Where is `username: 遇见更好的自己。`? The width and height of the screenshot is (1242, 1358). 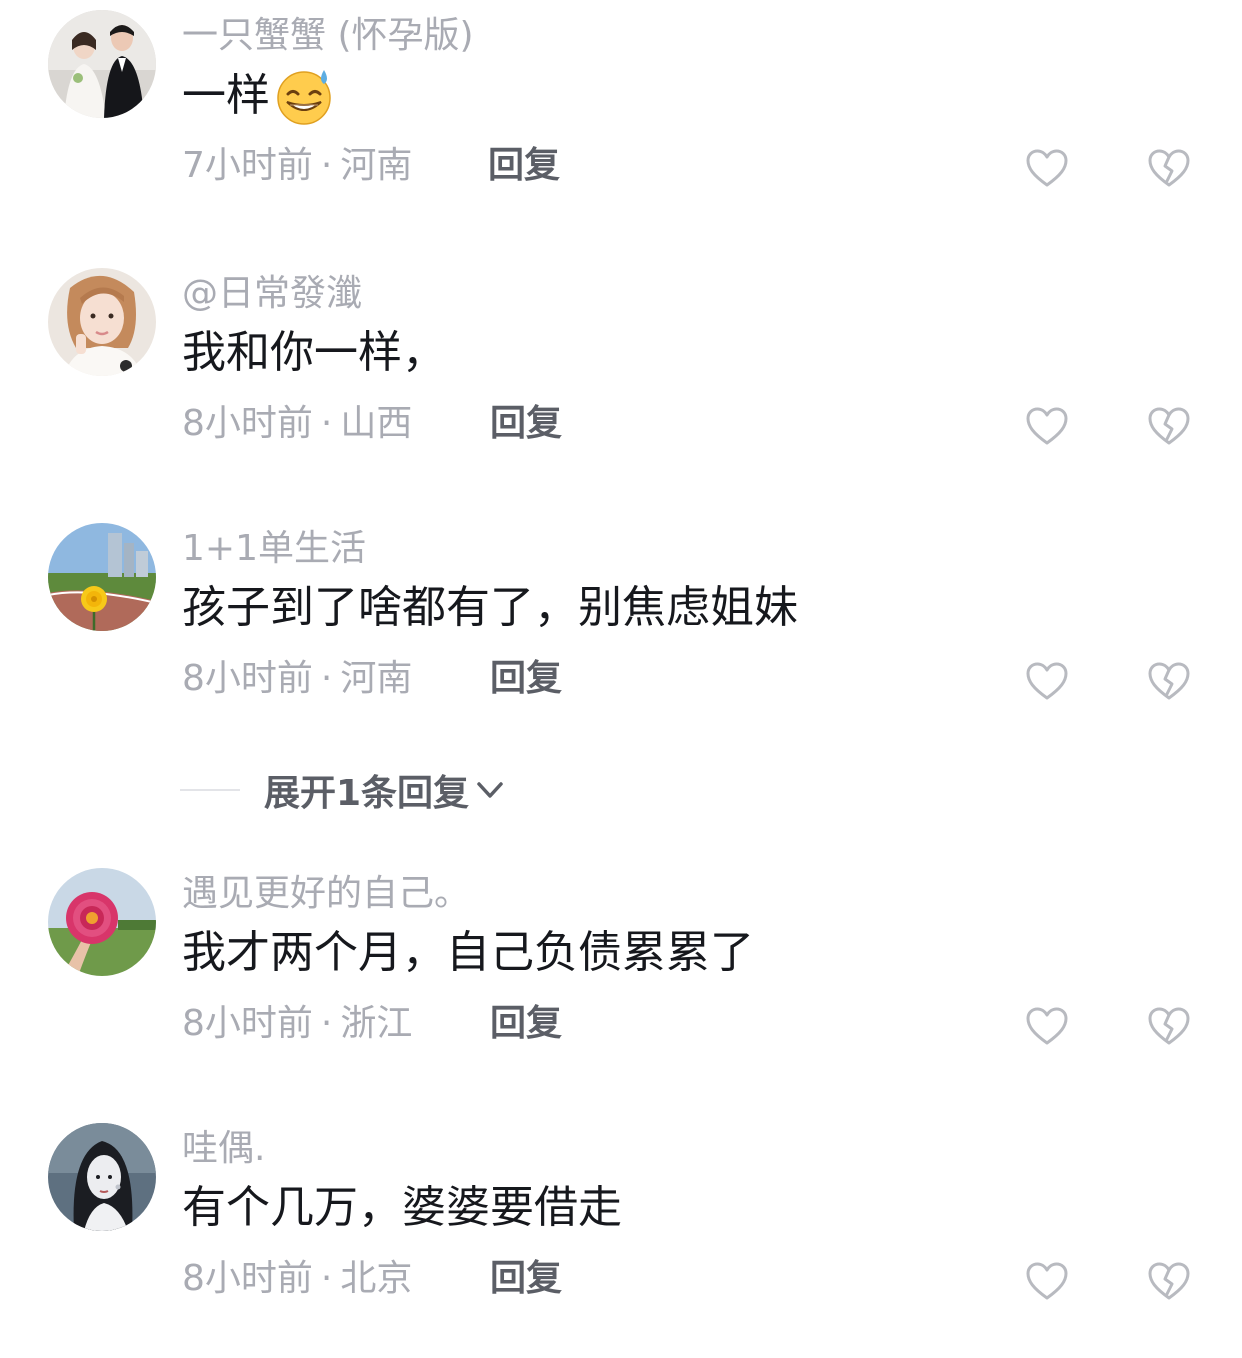 username: 遇见更好的自己。 is located at coordinates (326, 894).